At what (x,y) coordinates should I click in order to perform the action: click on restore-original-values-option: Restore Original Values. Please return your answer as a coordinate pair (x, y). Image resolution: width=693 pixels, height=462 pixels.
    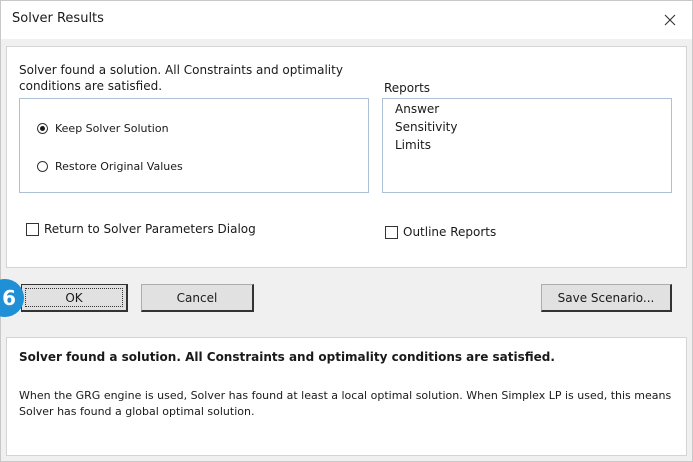
    Looking at the image, I should click on (110, 166).